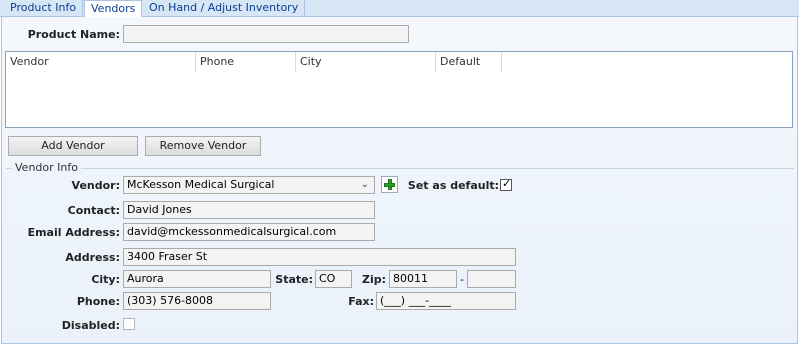 This screenshot has width=799, height=345. What do you see at coordinates (373, 279) in the screenshot?
I see `zip-label: Zip:` at bounding box center [373, 279].